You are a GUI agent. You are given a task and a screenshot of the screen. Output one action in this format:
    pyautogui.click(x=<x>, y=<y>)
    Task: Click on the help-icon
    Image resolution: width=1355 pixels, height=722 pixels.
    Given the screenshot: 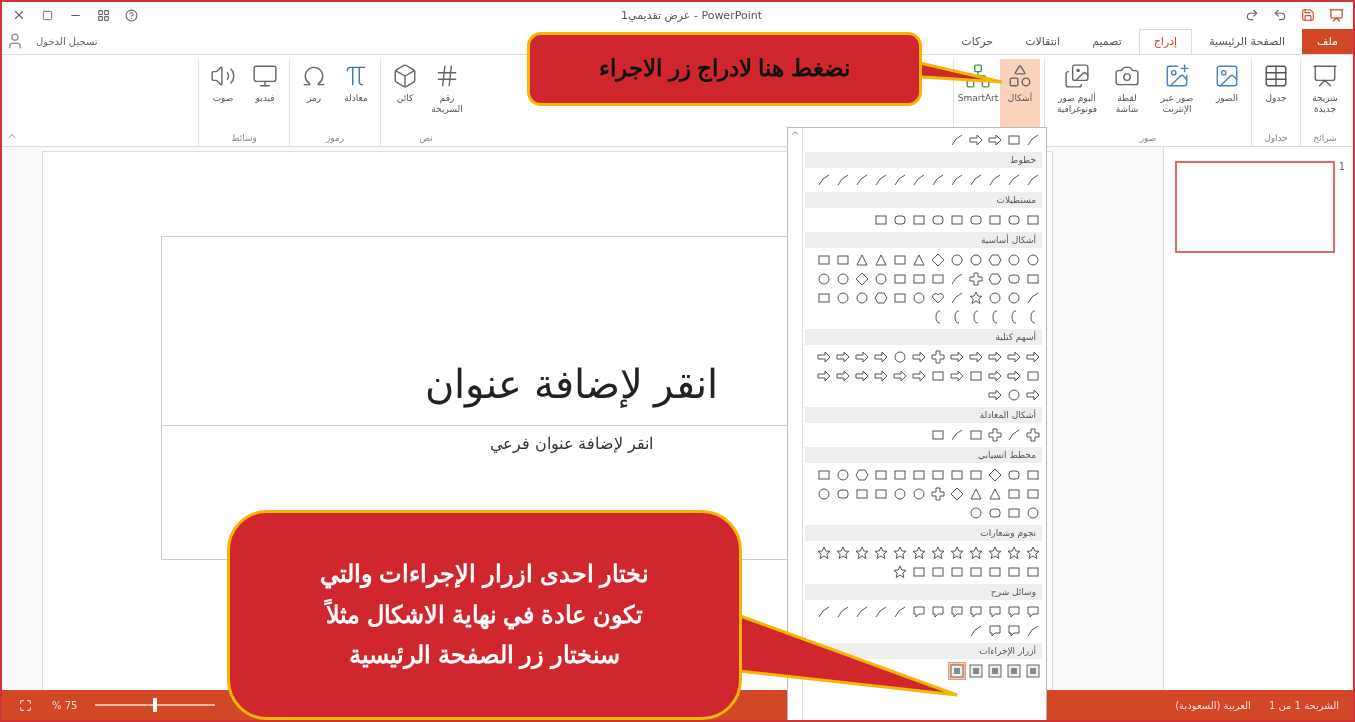 What is the action you would take?
    pyautogui.click(x=131, y=15)
    